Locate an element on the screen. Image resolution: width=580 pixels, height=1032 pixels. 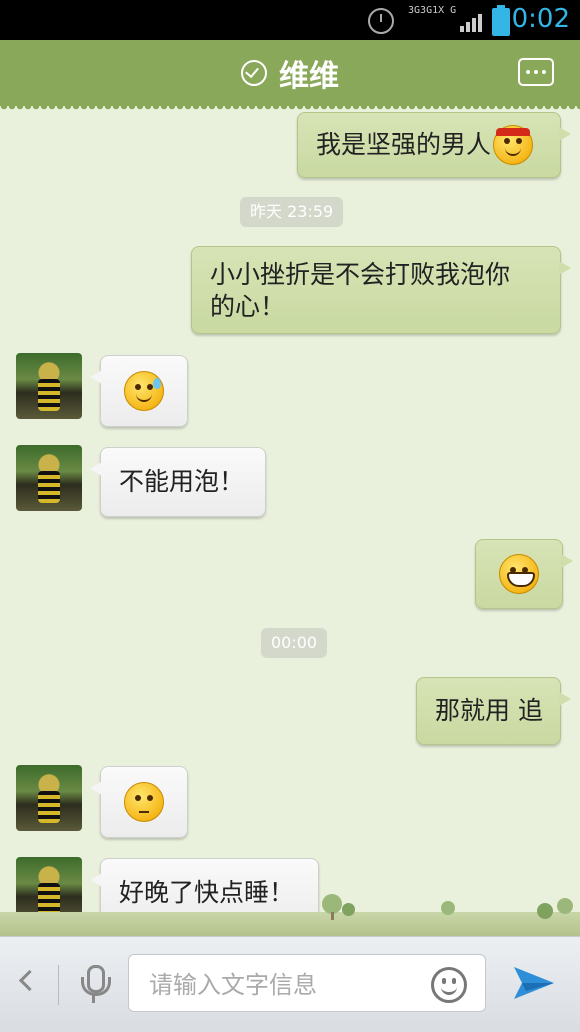
message-text: 不能用泡！ is located at coordinates (182, 481).